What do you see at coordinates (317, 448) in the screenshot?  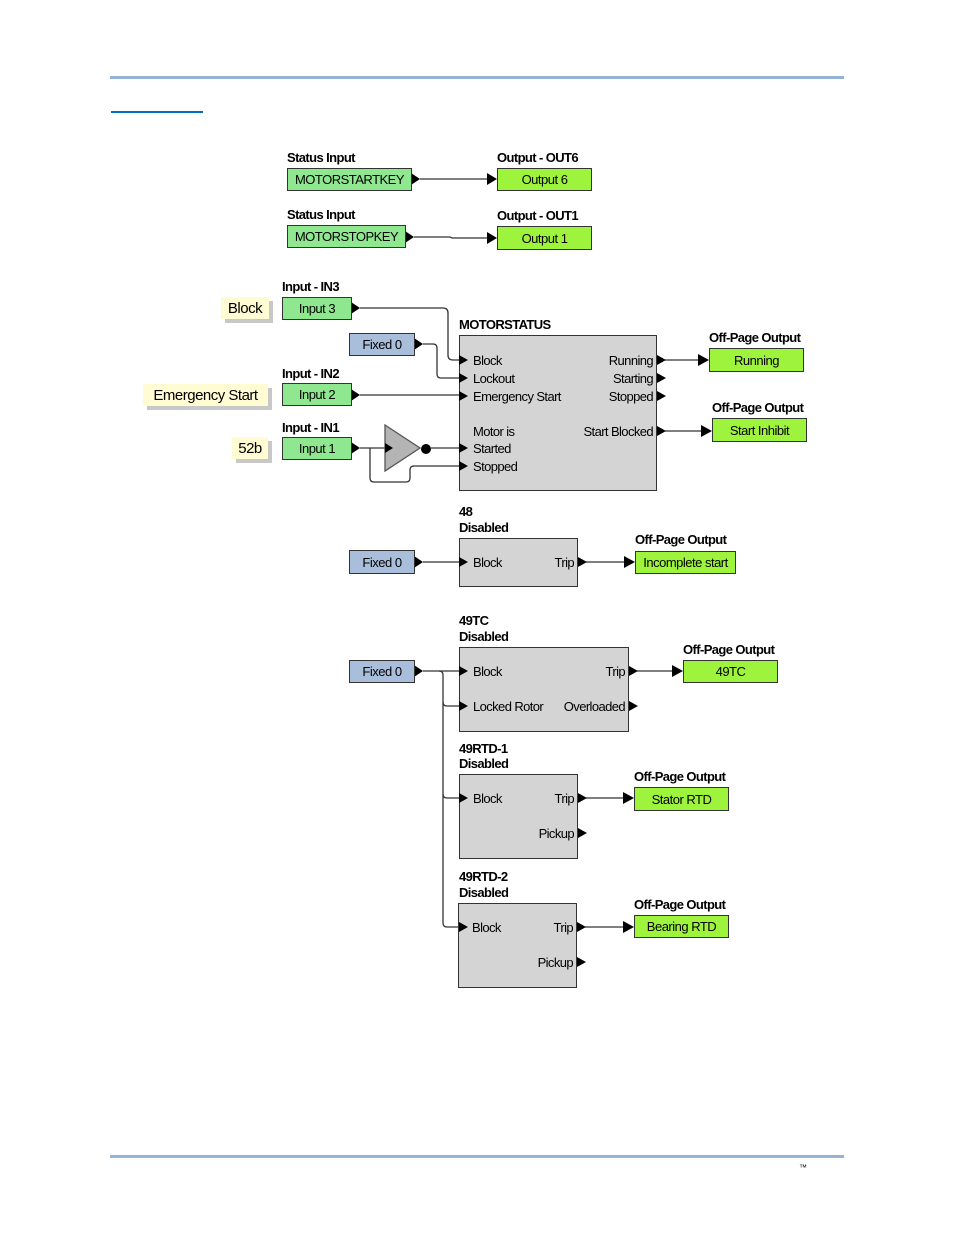 I see `input-1-box: Input 1` at bounding box center [317, 448].